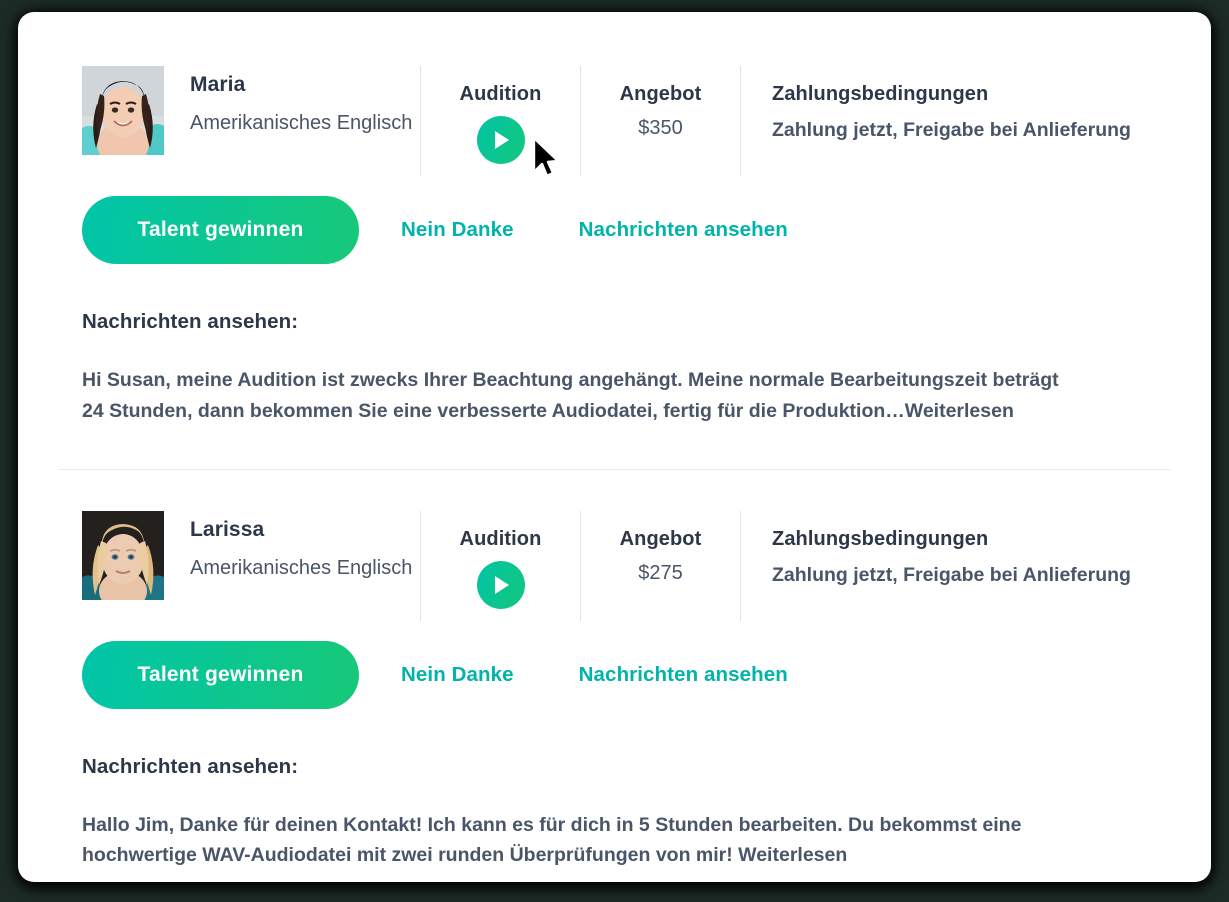 The width and height of the screenshot is (1229, 902). I want to click on avatar-maria, so click(123, 110).